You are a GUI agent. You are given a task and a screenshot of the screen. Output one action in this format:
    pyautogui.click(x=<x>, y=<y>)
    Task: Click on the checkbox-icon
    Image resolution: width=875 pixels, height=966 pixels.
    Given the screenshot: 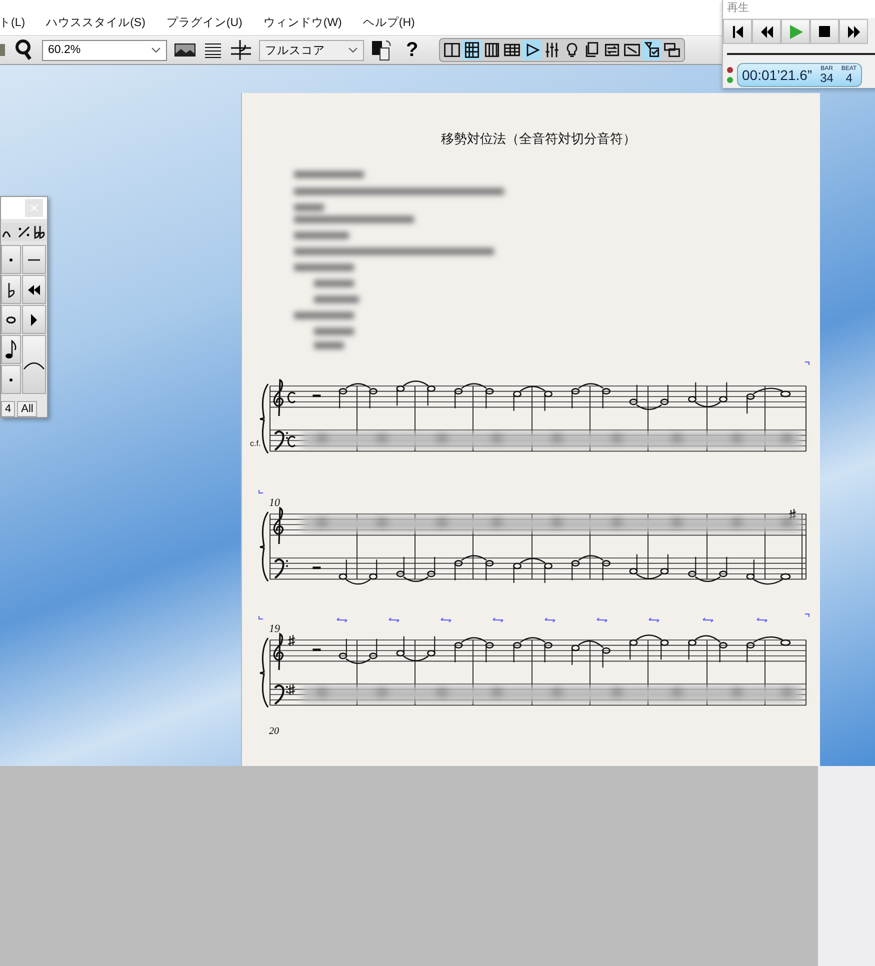 What is the action you would take?
    pyautogui.click(x=652, y=50)
    